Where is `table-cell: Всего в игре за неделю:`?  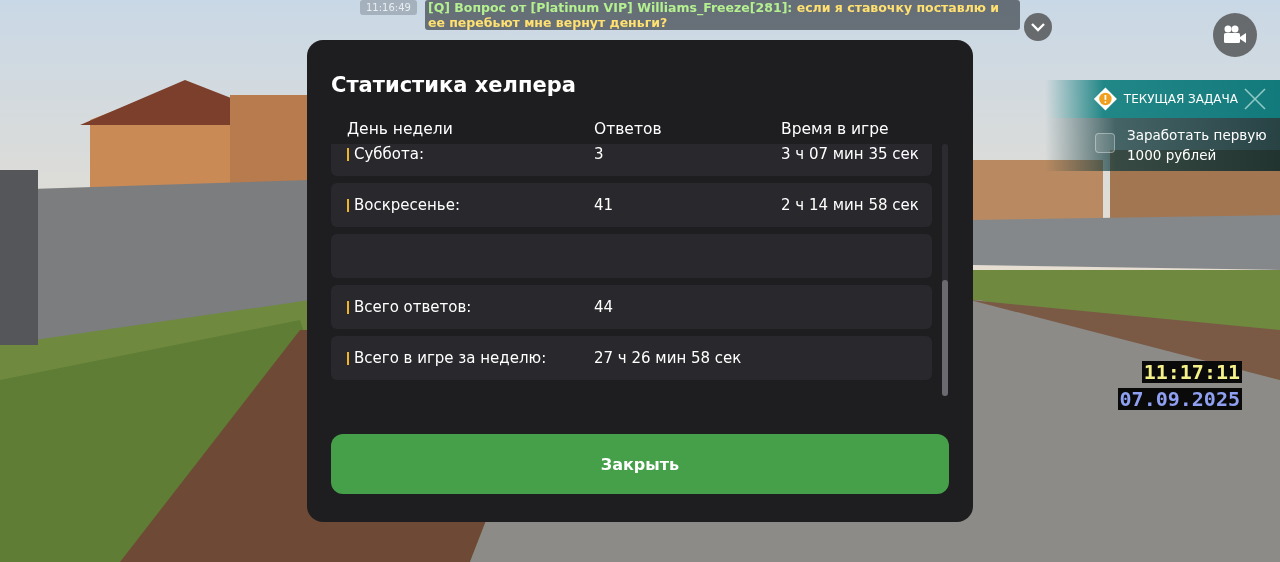 table-cell: Всего в игре за неделю: is located at coordinates (450, 358).